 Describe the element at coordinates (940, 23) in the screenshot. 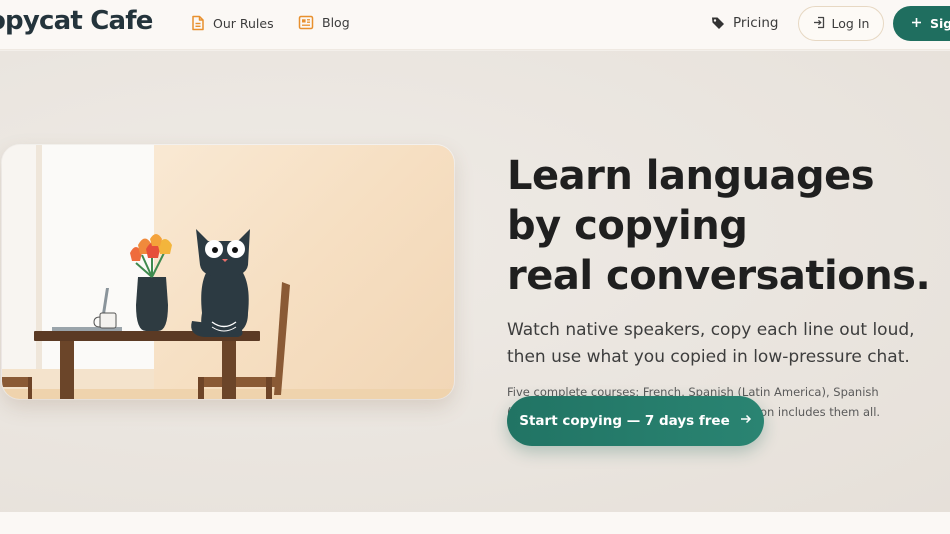

I see `signup-button-label: Sign` at that location.